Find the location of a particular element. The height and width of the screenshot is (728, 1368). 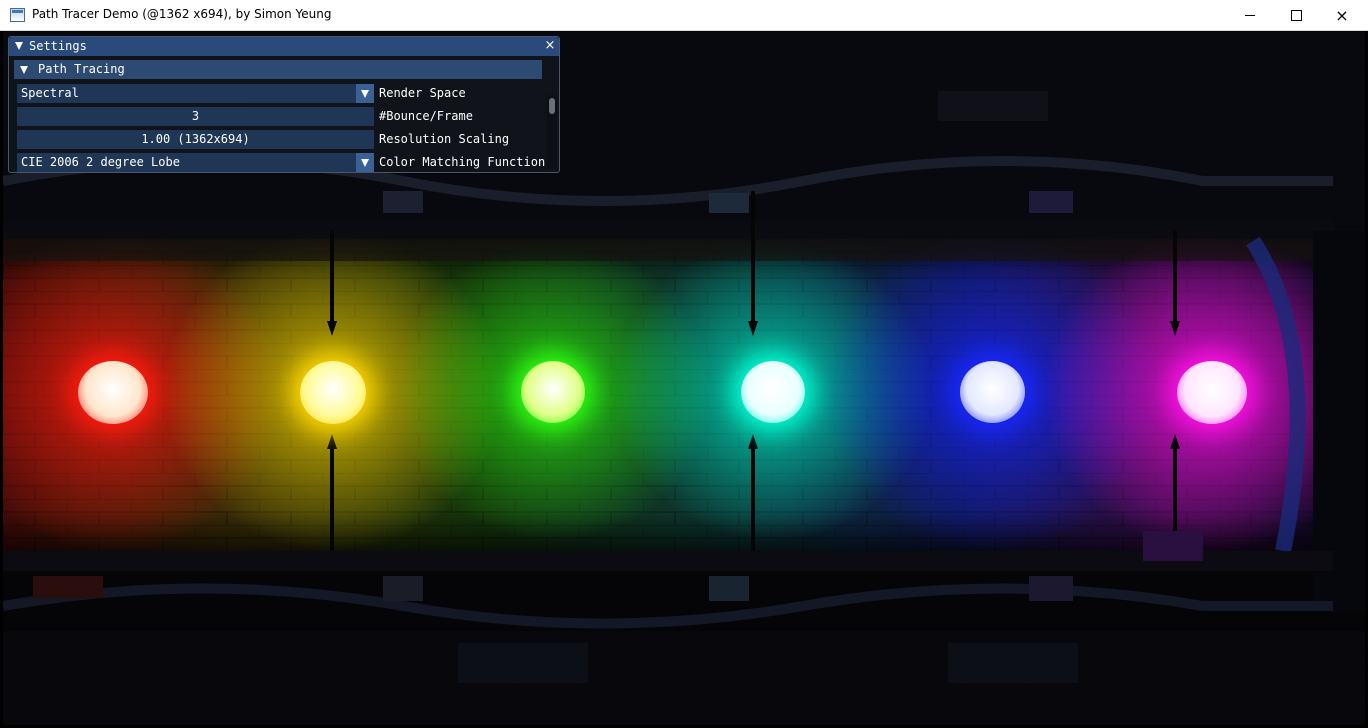

app-window-icon is located at coordinates (17, 15).